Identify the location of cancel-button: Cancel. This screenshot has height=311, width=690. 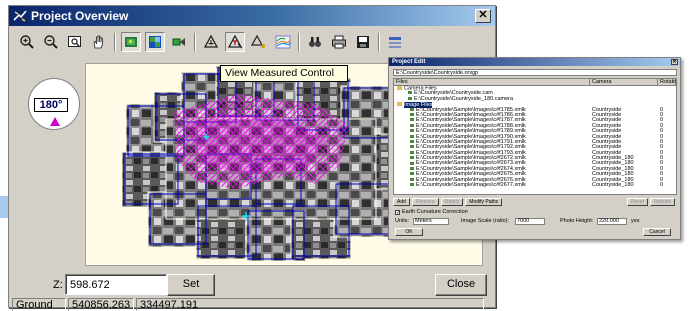
(657, 232).